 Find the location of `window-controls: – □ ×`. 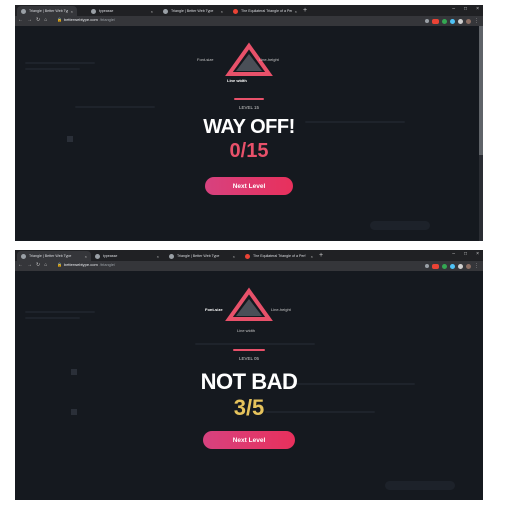

window-controls: – □ × is located at coordinates (465, 254).